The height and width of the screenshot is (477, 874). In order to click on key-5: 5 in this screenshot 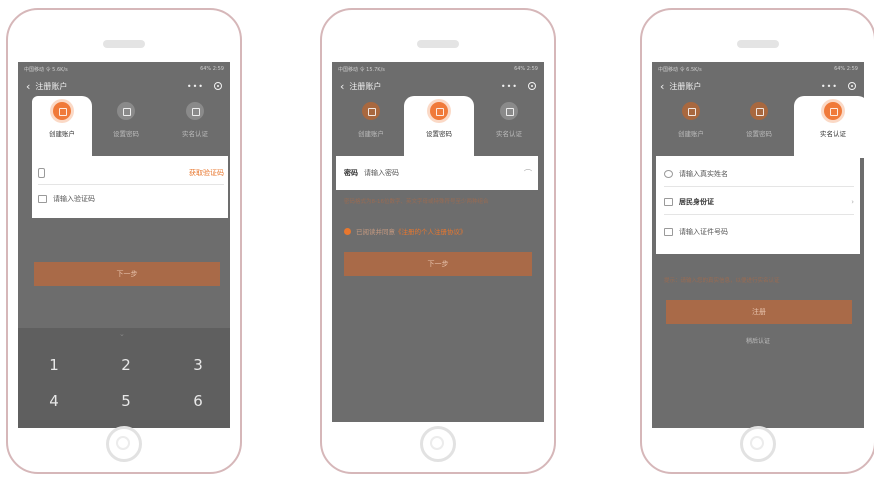, I will do `click(126, 401)`.